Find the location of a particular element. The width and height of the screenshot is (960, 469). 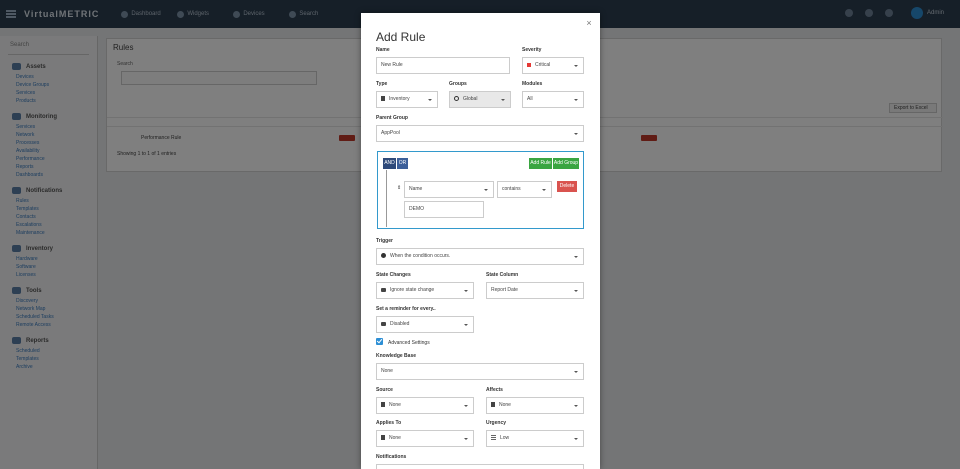

delete-condition-button: Delete is located at coordinates (567, 186).